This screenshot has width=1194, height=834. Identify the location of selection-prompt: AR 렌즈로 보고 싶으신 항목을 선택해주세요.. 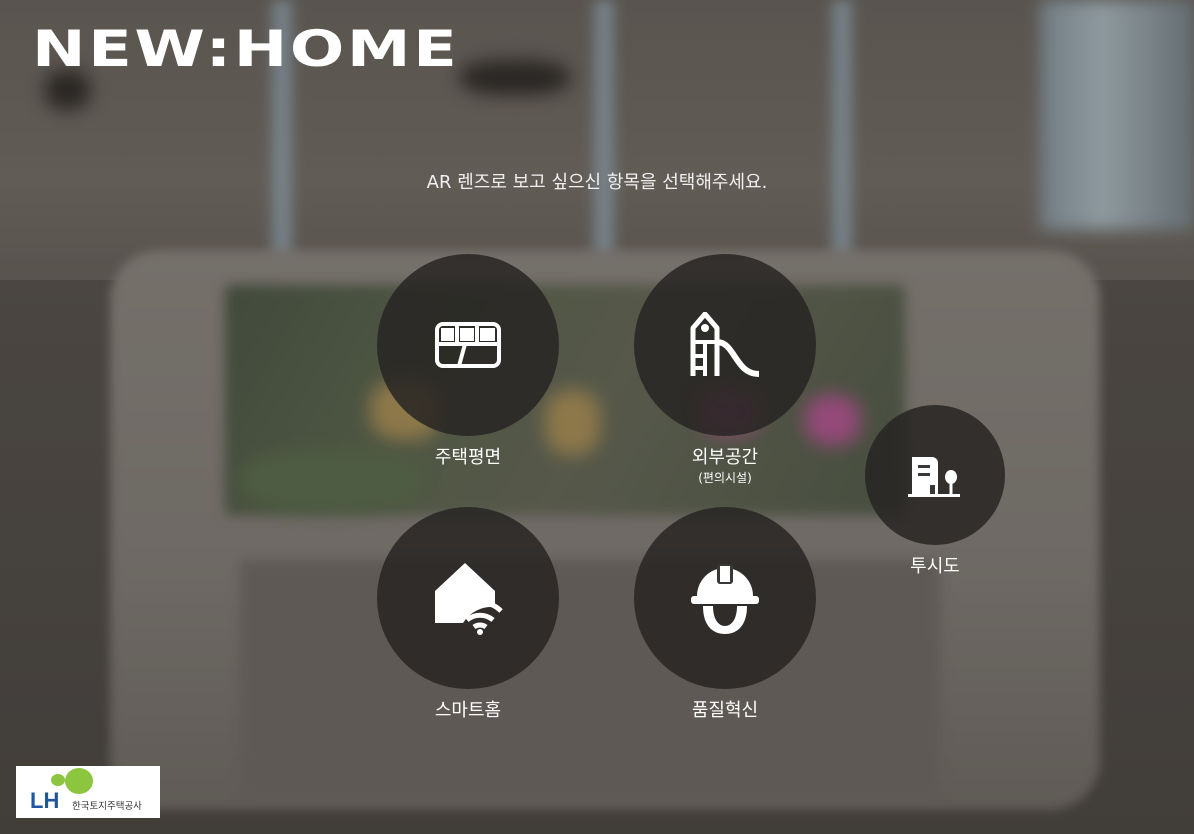
(597, 182).